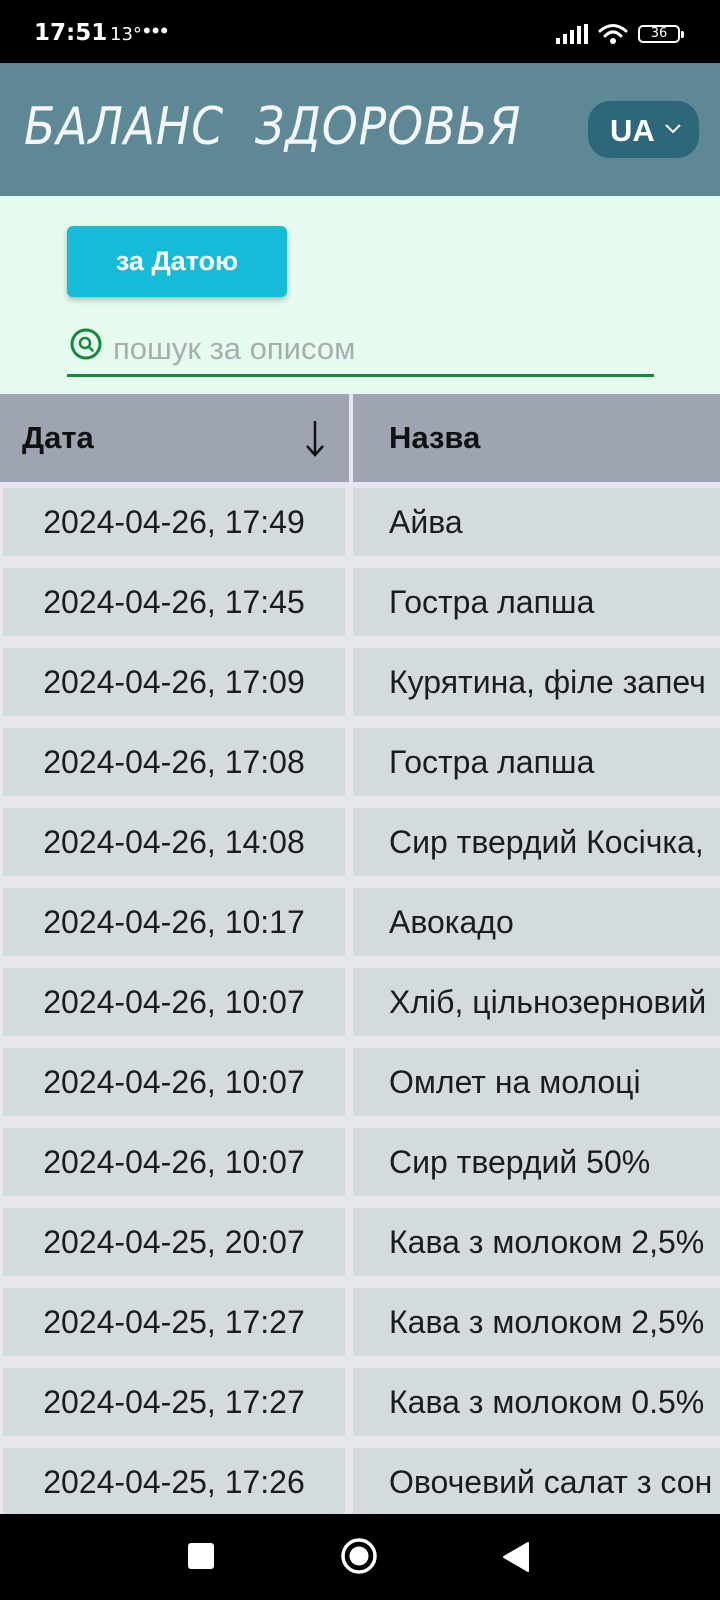  I want to click on cell-date: 2024-04-26, 10:17, so click(174, 922).